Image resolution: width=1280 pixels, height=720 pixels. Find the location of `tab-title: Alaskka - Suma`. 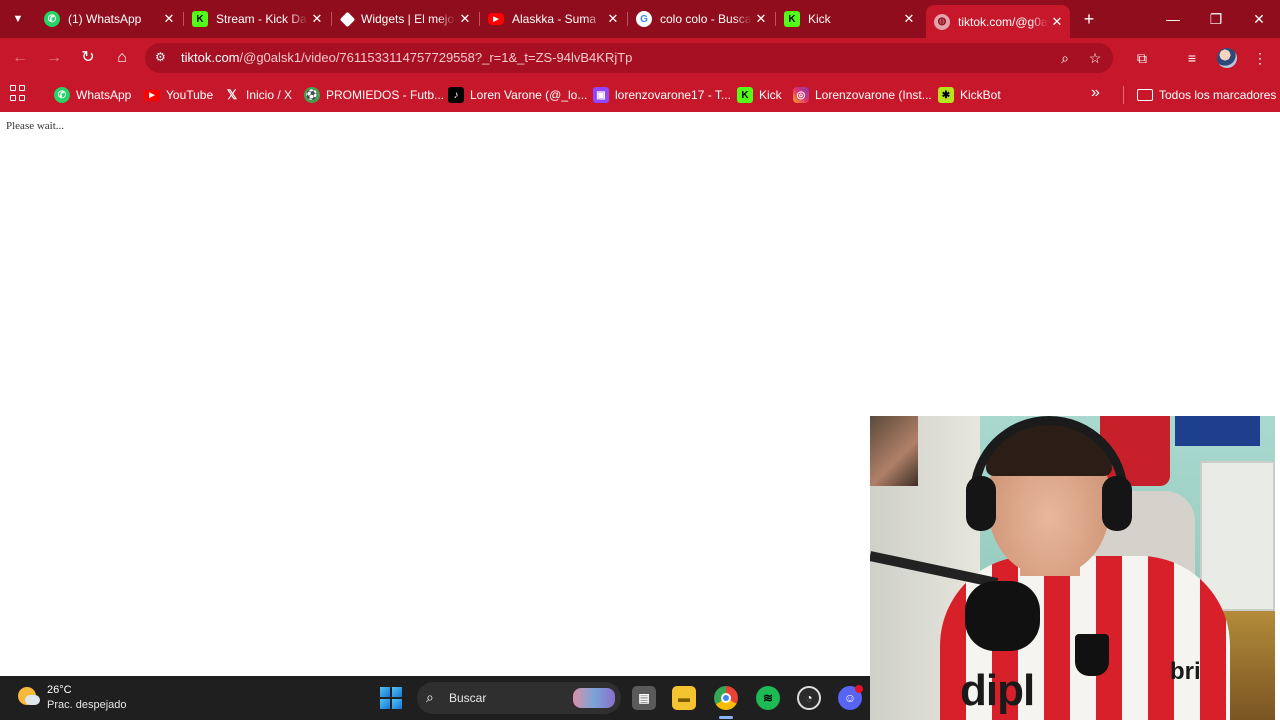

tab-title: Alaskka - Suma is located at coordinates (554, 19).